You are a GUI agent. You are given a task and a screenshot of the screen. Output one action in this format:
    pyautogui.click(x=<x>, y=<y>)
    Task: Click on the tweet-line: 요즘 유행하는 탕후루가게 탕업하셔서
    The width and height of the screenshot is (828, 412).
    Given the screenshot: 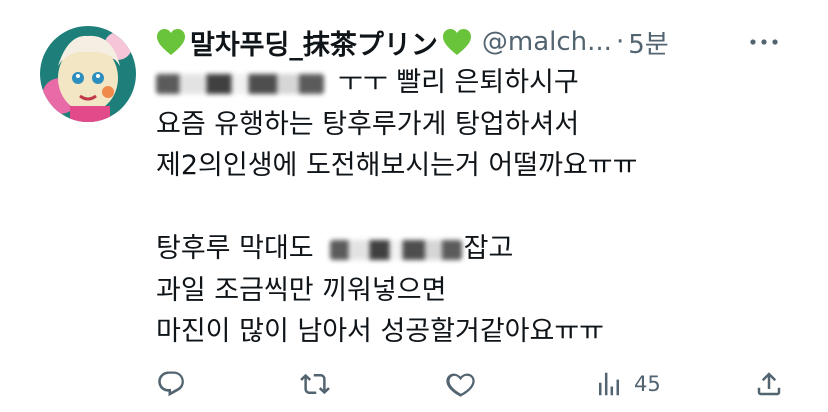 What is the action you would take?
    pyautogui.click(x=368, y=124)
    